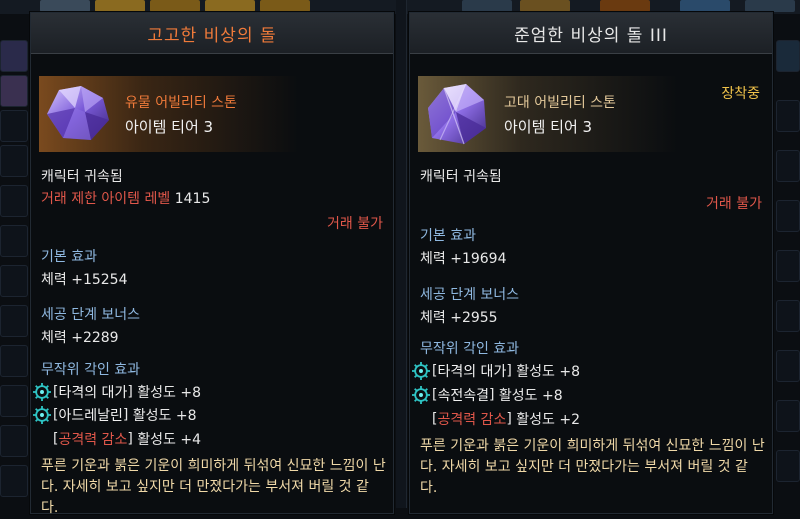 Image resolution: width=800 pixels, height=519 pixels. I want to click on engraving-row: [공격력 감소] 활성도 +4, so click(127, 439).